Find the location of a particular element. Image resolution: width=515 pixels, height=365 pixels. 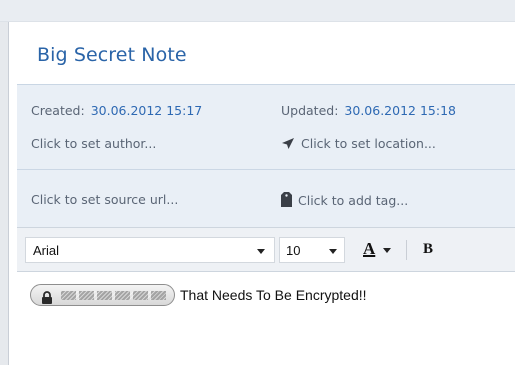

window-top-strip is located at coordinates (257, 11).